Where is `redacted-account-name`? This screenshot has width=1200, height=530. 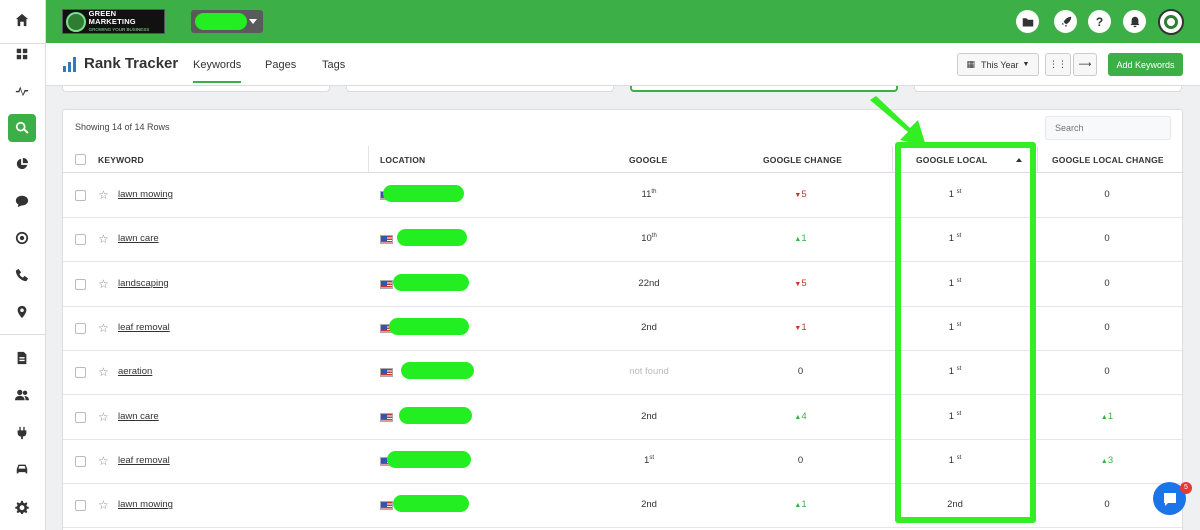 redacted-account-name is located at coordinates (221, 21).